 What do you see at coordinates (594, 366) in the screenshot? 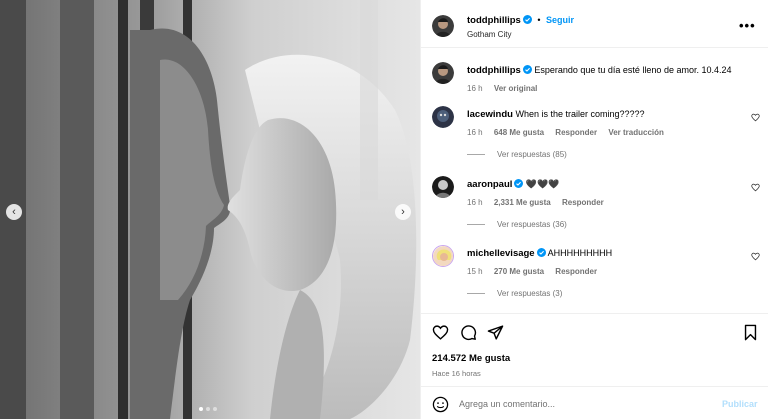
I see `post-actions: 214.572 Me gusta Hace 16 horas Publicar` at bounding box center [594, 366].